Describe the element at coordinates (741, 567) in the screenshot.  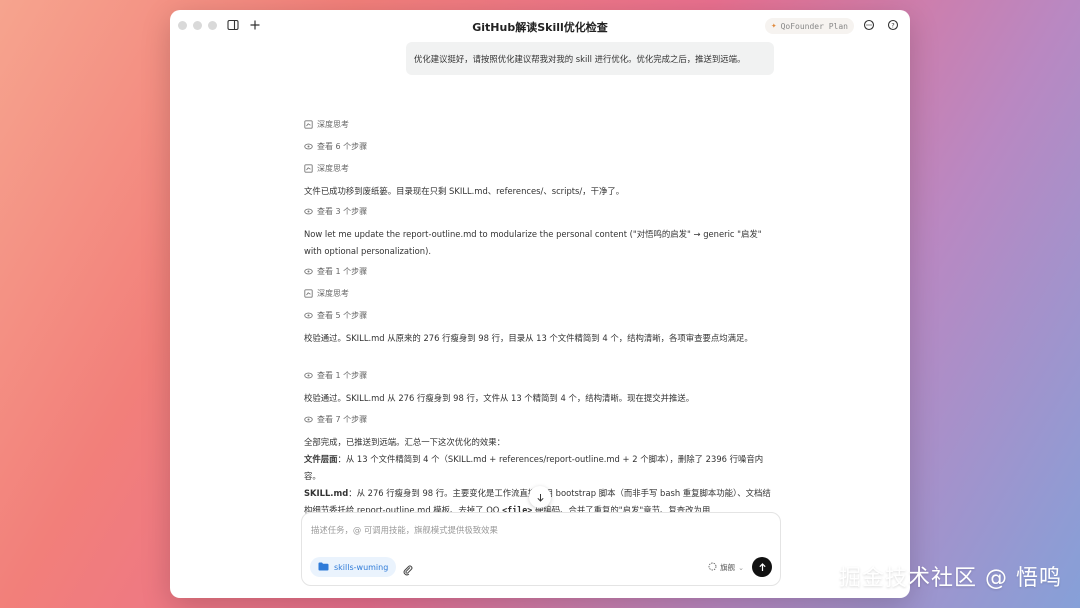
I see `chevron-down-icon: ⌄` at that location.